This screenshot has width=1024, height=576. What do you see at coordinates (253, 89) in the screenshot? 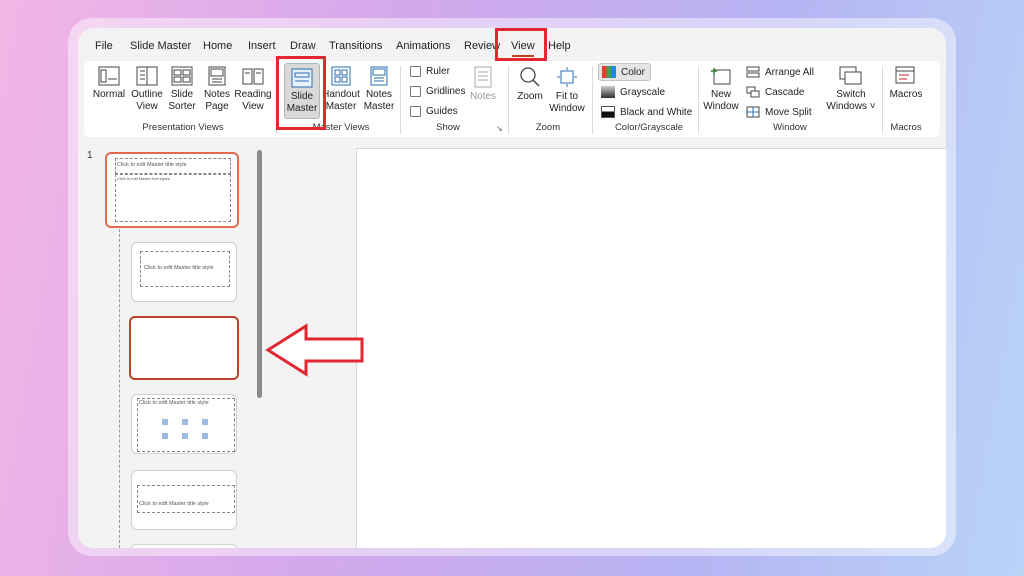
I see `reading-view-button: Reading View` at bounding box center [253, 89].